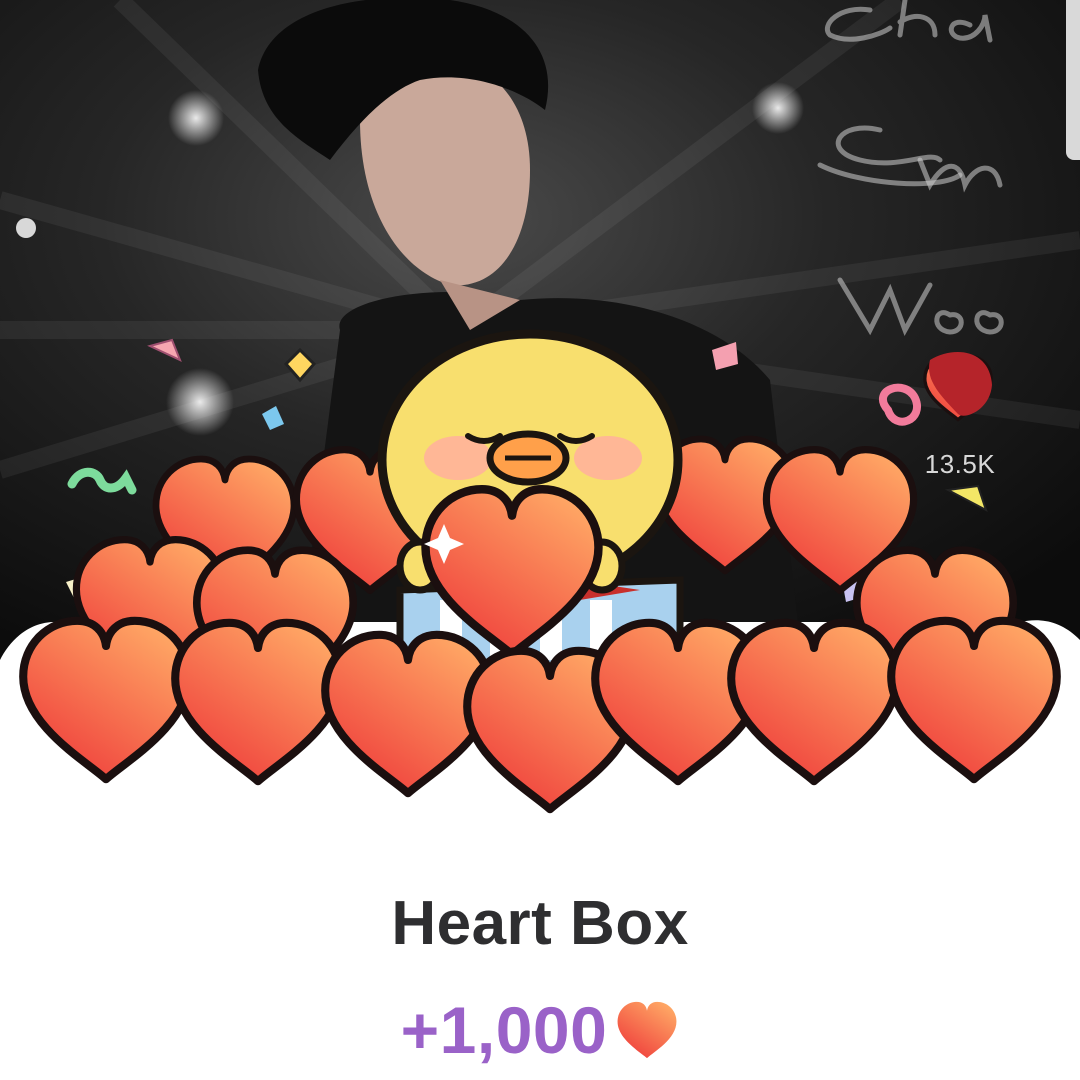  I want to click on reward-title: Heart Box, so click(540, 923).